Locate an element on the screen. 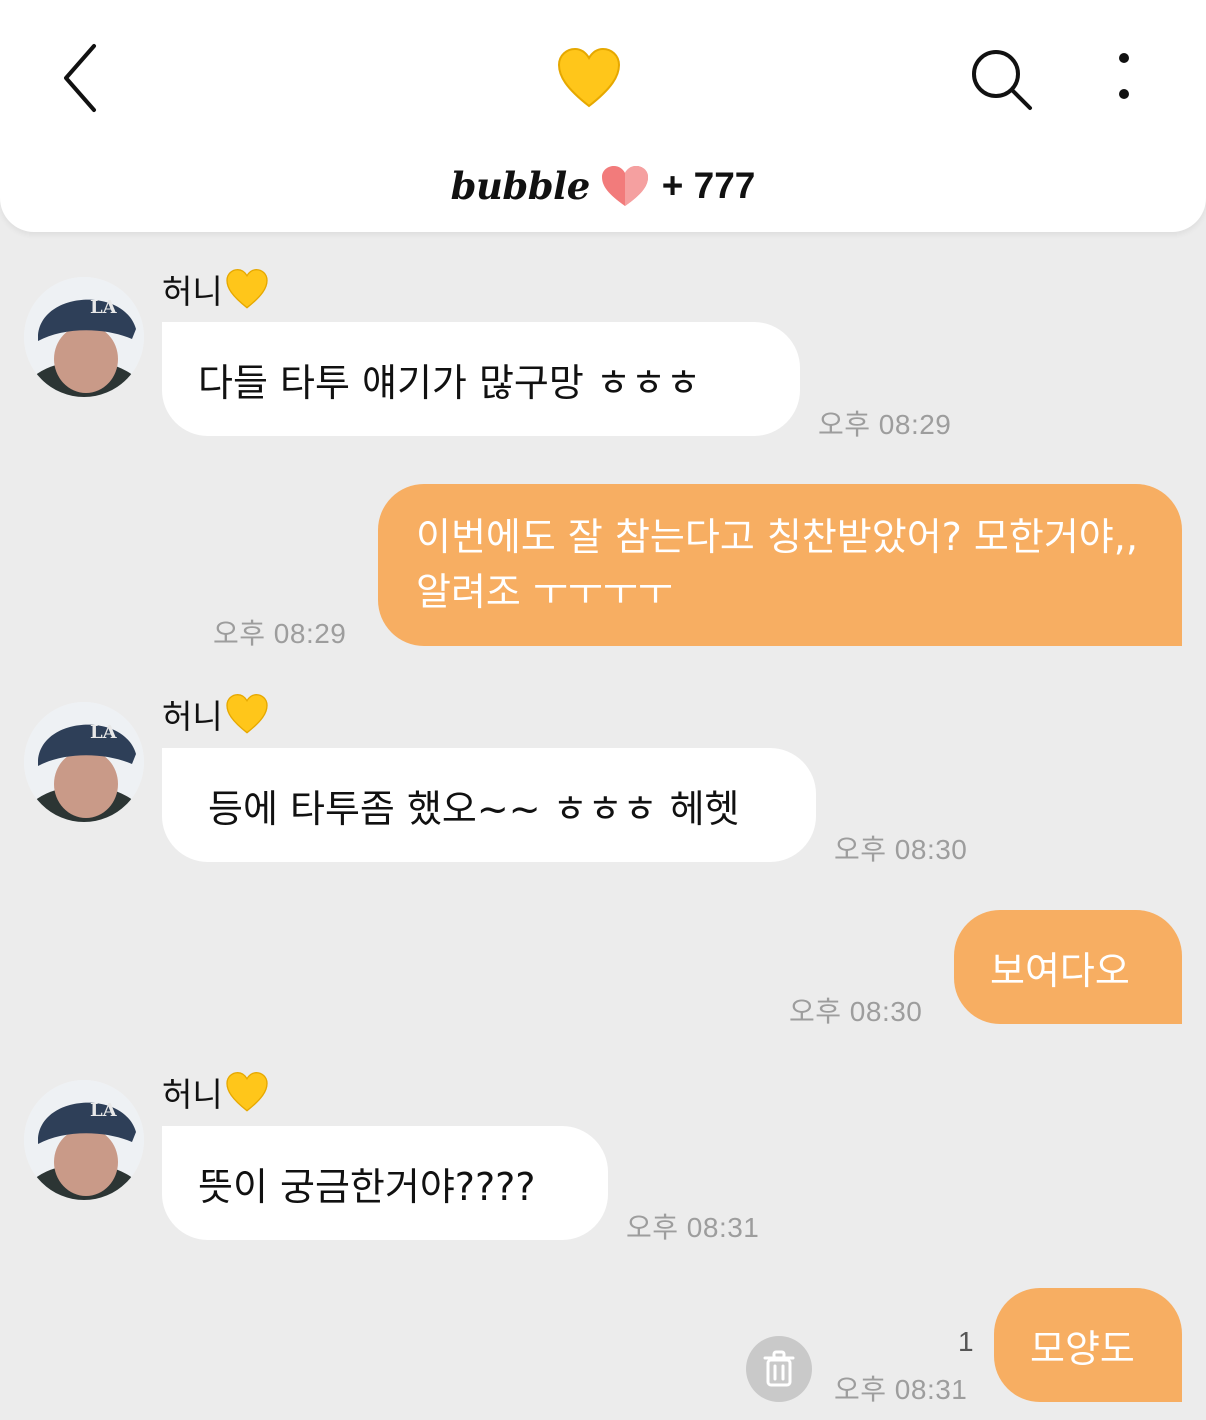  message-bubble-outgoing: 모양도 is located at coordinates (1088, 1345).